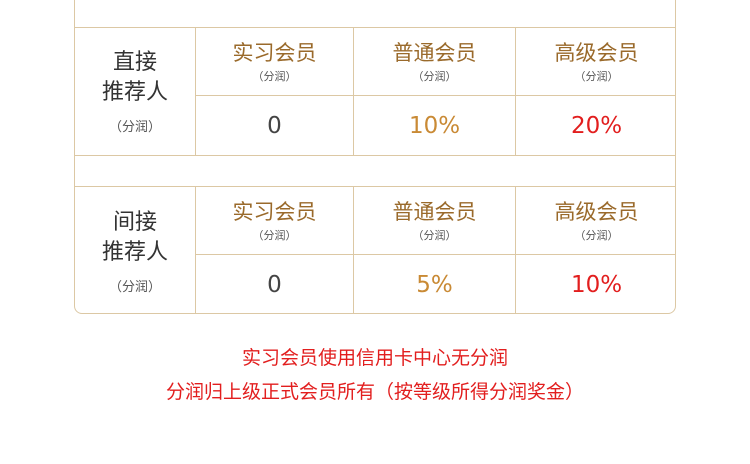 The height and width of the screenshot is (464, 750). Describe the element at coordinates (374, 392) in the screenshot. I see `note-line-2: 分润归上级正式会员所有（按等级所得分润奖金）` at that location.